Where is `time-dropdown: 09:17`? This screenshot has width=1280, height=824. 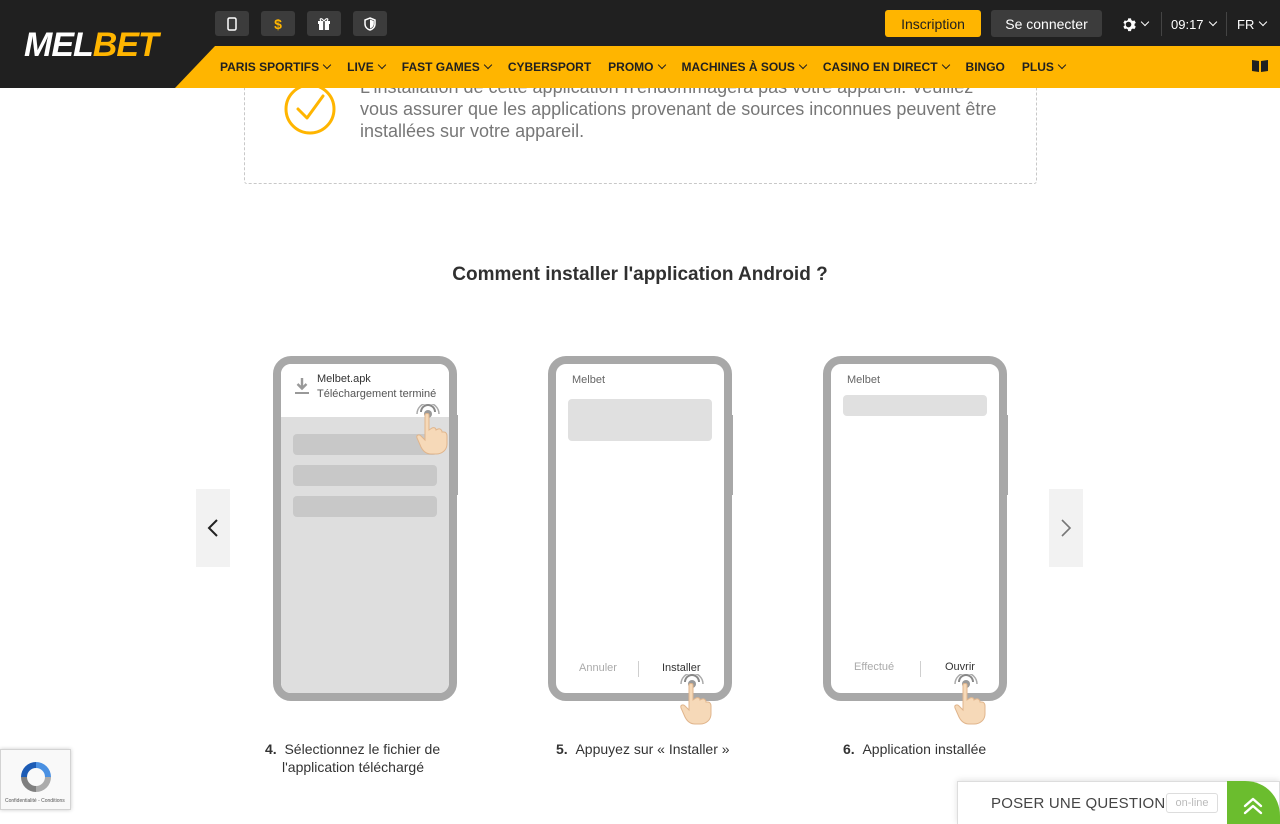 time-dropdown: 09:17 is located at coordinates (1194, 24).